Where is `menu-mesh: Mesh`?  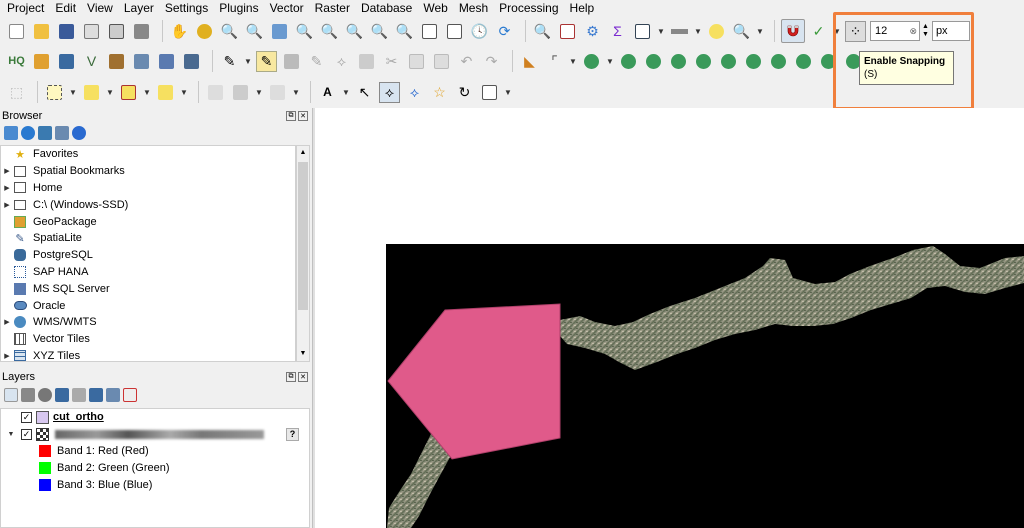 menu-mesh: Mesh is located at coordinates (472, 8).